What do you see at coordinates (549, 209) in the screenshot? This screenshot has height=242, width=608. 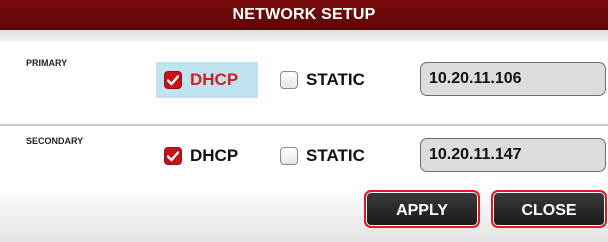 I see `close-button: CLOSE` at bounding box center [549, 209].